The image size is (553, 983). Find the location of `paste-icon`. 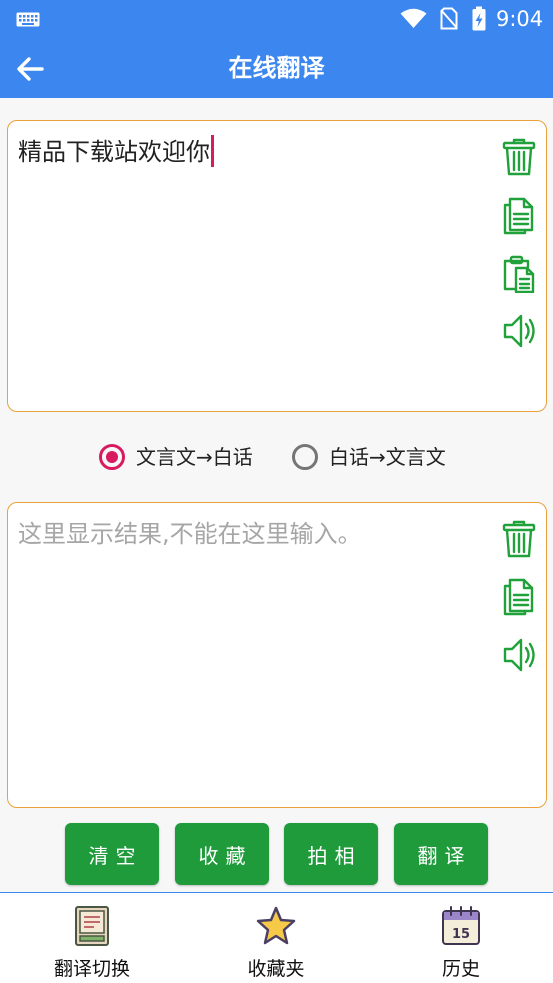

paste-icon is located at coordinates (519, 274).